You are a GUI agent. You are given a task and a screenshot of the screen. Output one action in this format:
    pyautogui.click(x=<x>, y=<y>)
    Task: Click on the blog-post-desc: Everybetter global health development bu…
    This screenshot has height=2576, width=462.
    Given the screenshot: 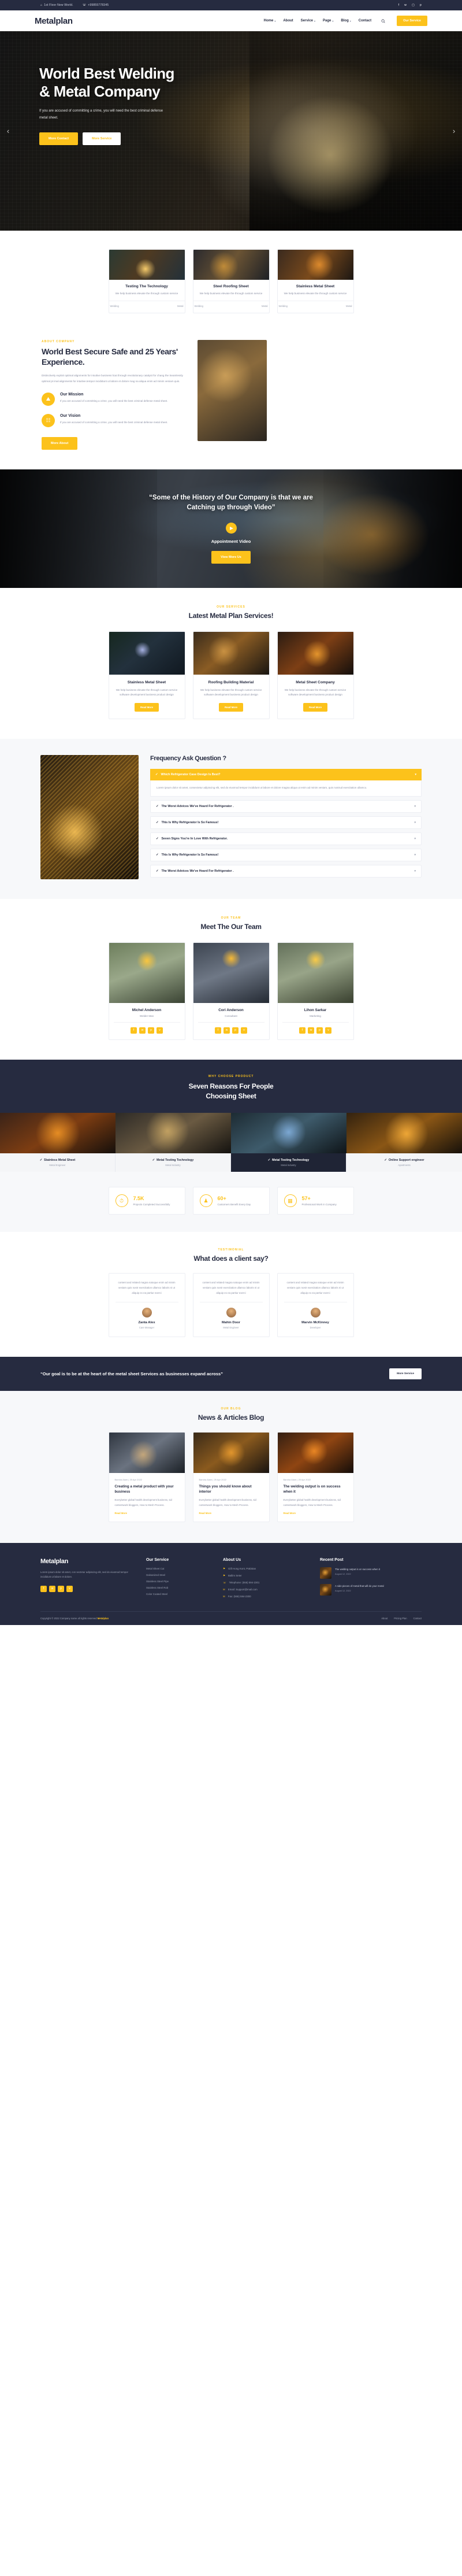 What is the action you would take?
    pyautogui.click(x=143, y=1502)
    